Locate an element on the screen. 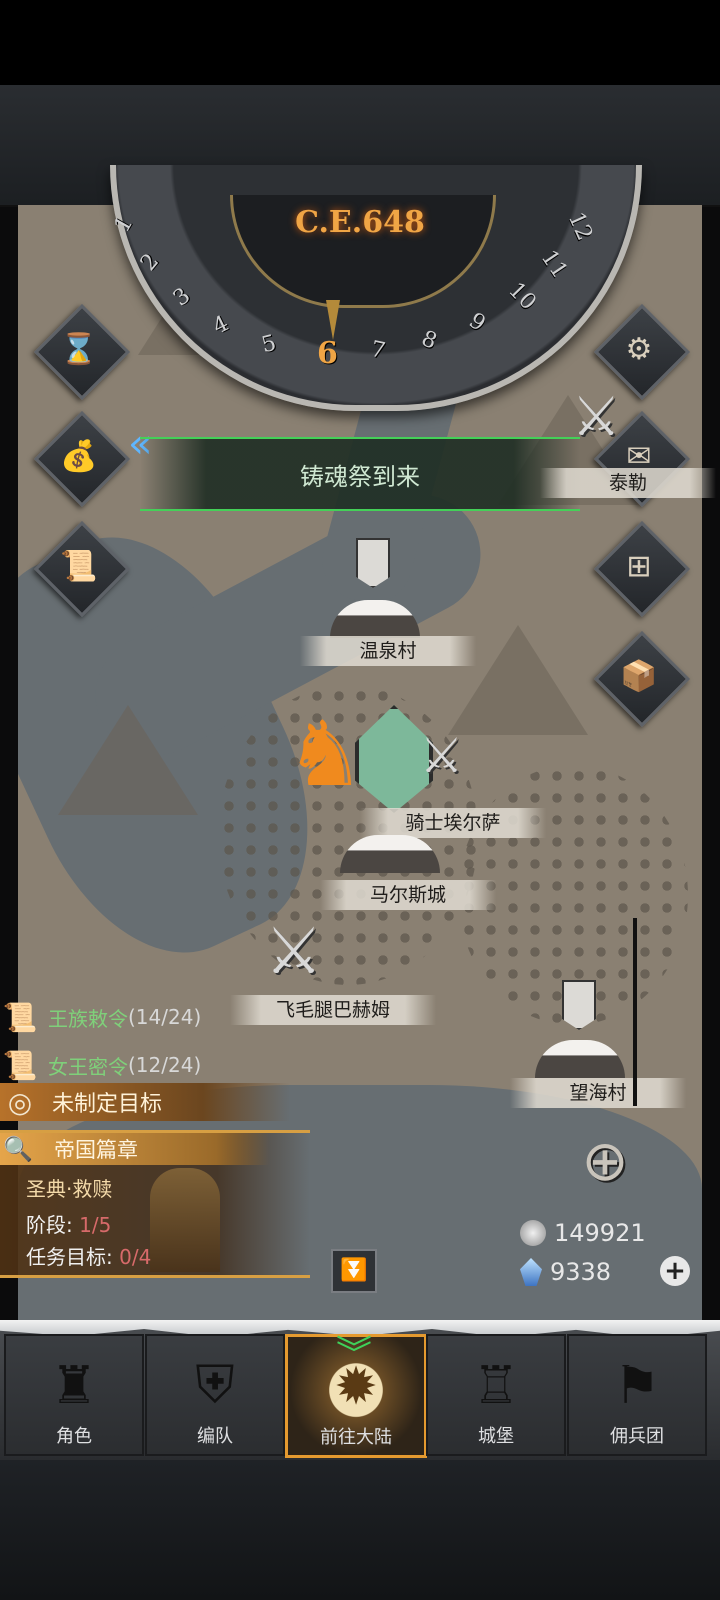  tab-mercenary: ⚑ 佣兵团 is located at coordinates (637, 1395).